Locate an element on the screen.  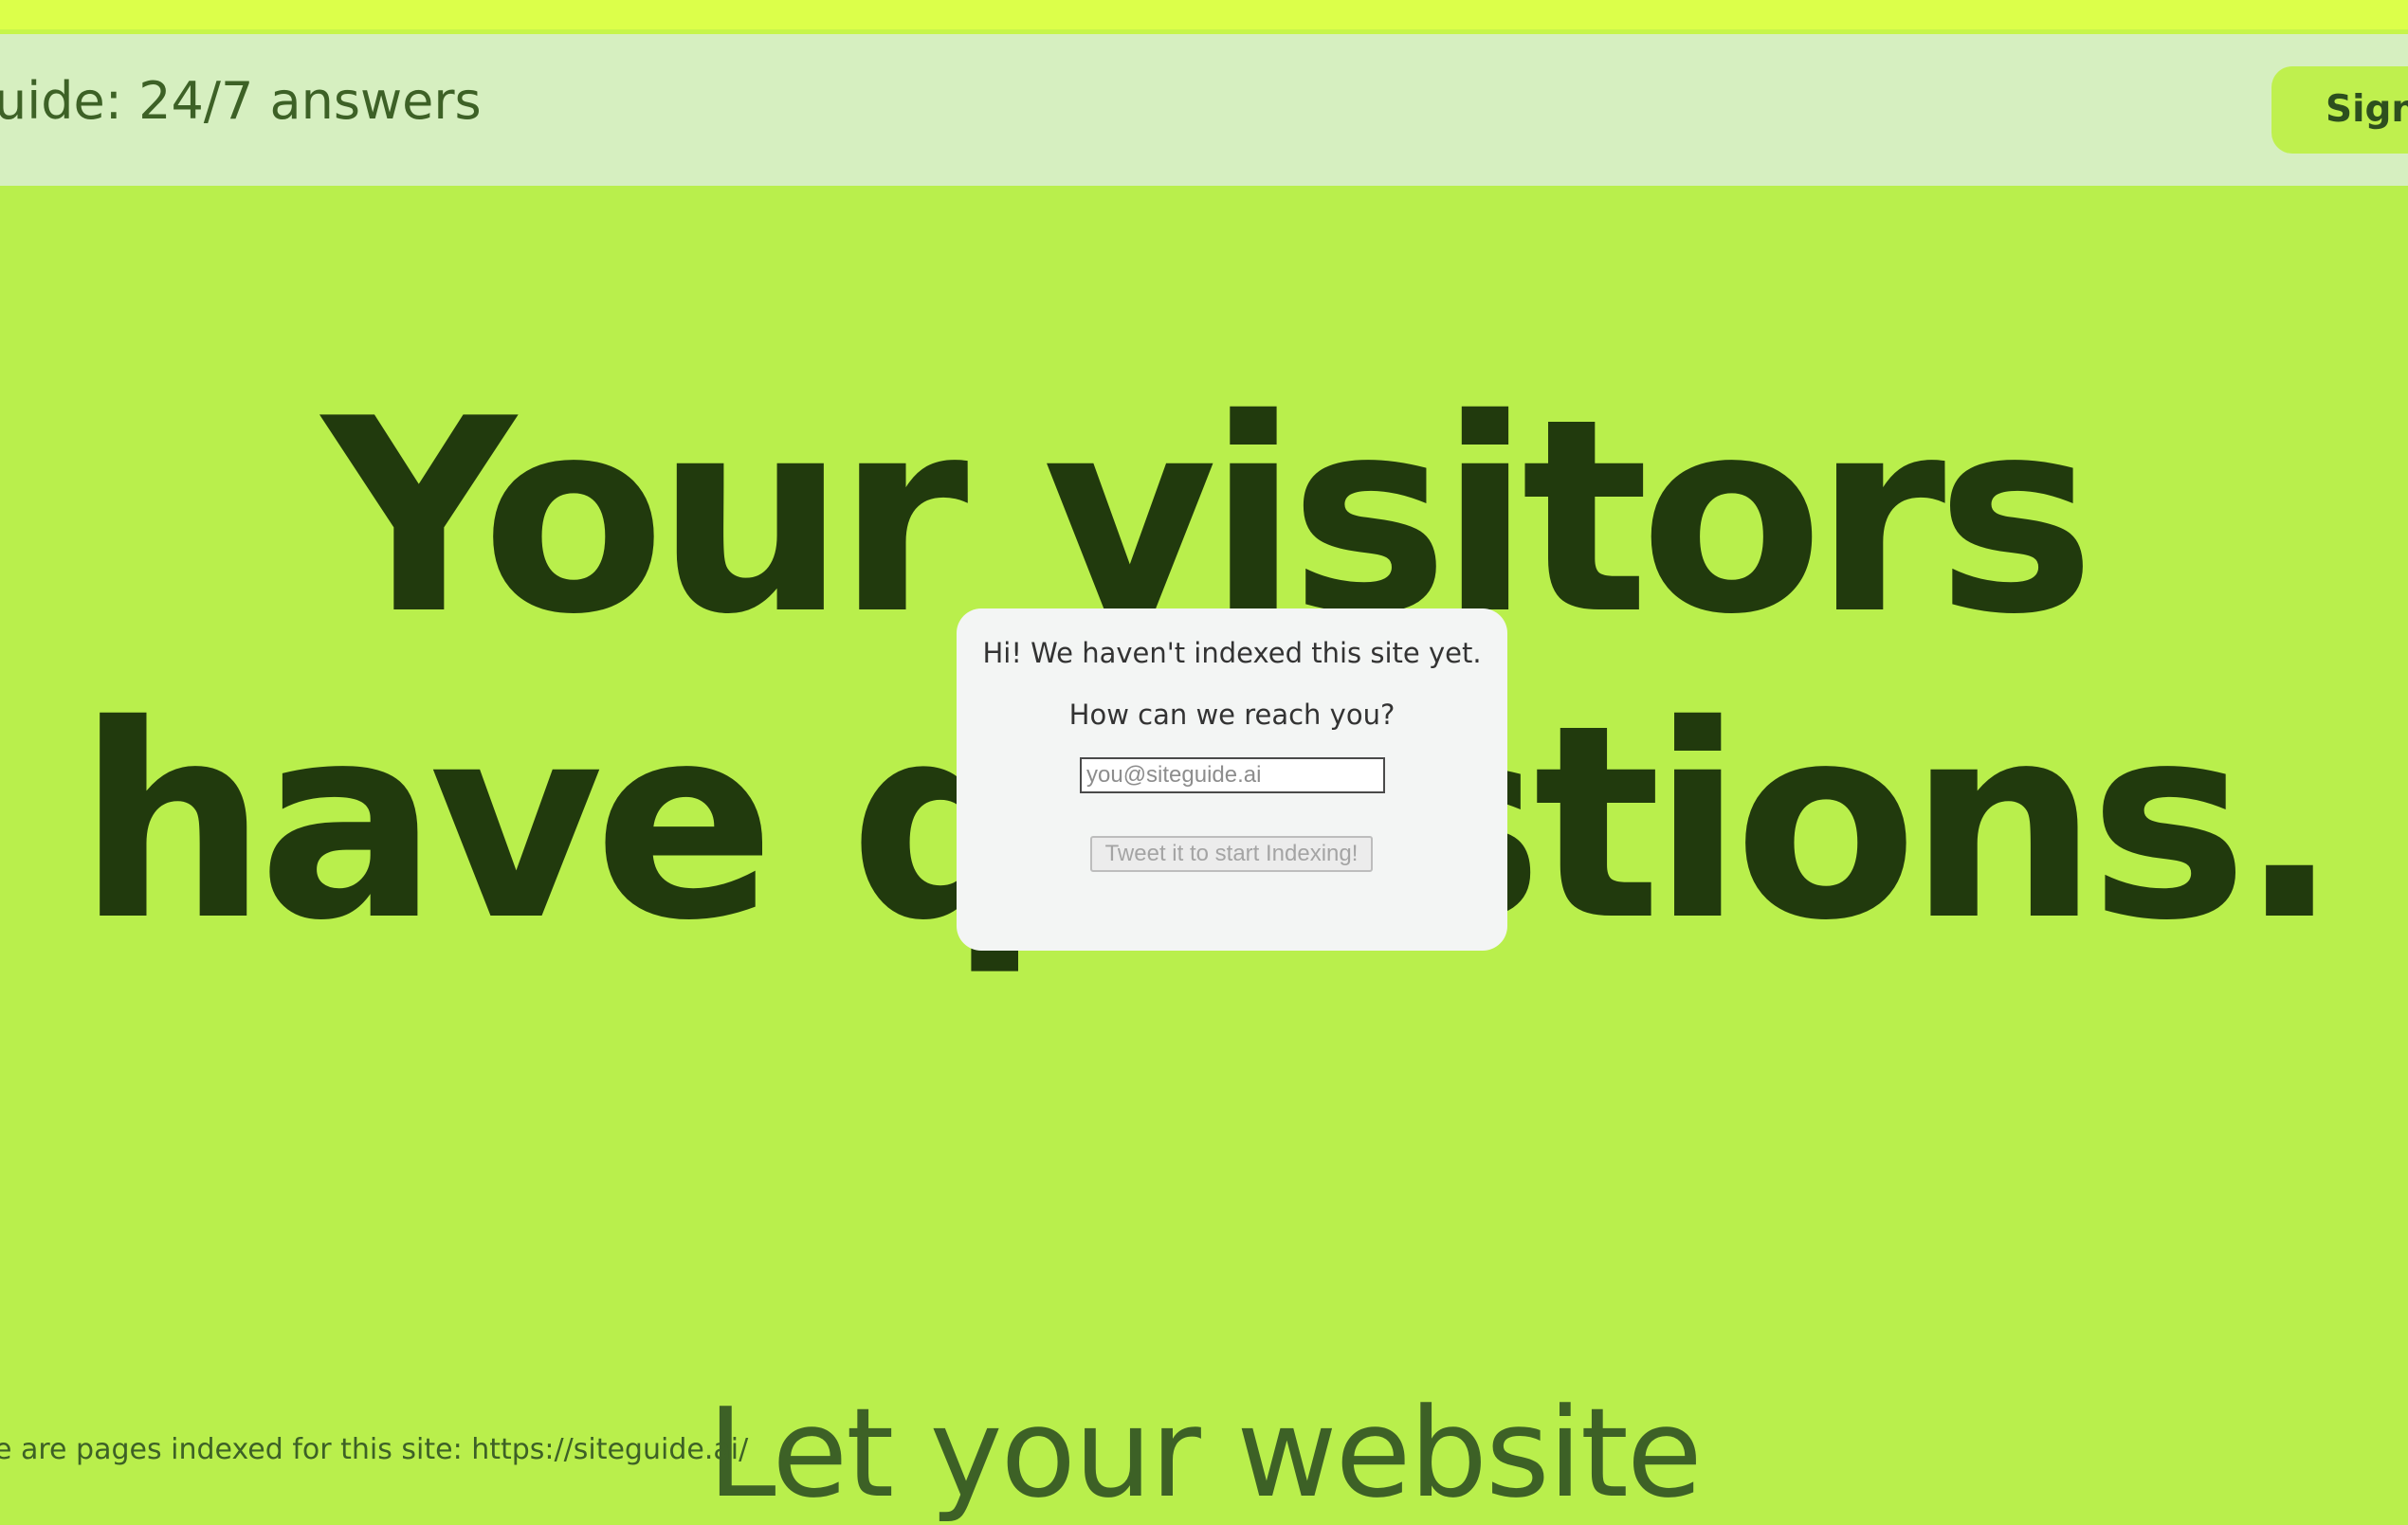
modal-message: Hi! We haven't indexed this site yet. is located at coordinates (1232, 653).